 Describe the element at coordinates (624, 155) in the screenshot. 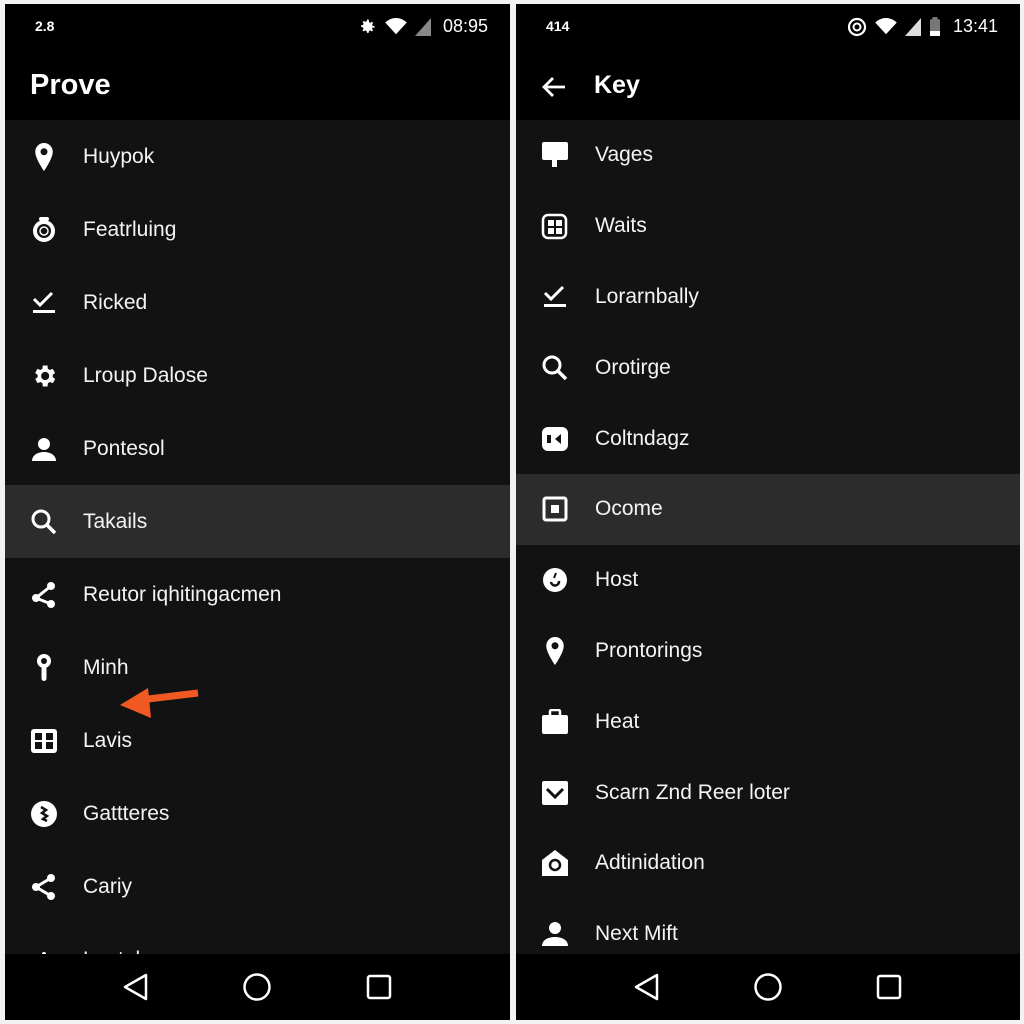

I see `list-item-label: Vages` at that location.